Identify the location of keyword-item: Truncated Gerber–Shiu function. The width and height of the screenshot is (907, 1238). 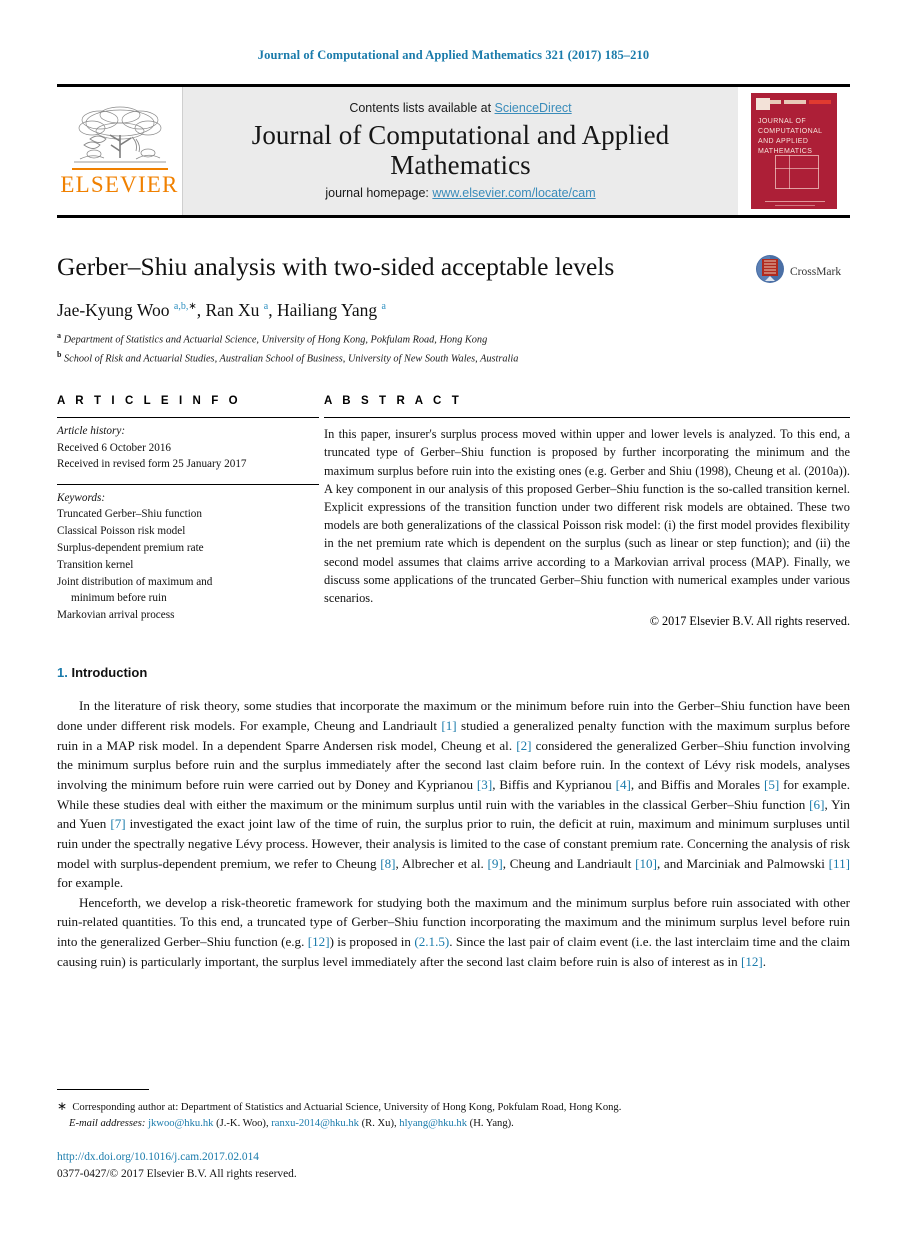
(129, 514).